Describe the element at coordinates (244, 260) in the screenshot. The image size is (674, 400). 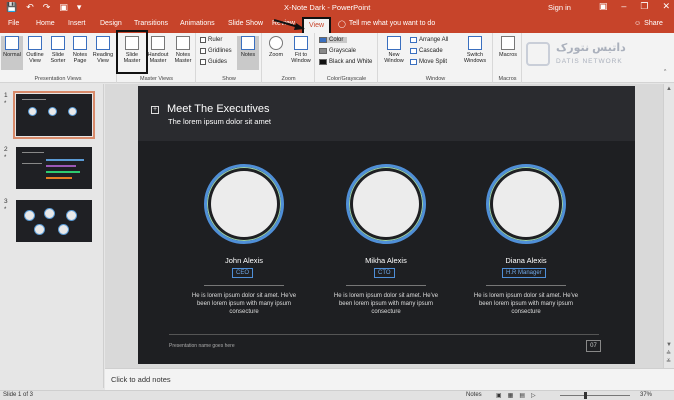
I see `executive-name: John Alexis` at that location.